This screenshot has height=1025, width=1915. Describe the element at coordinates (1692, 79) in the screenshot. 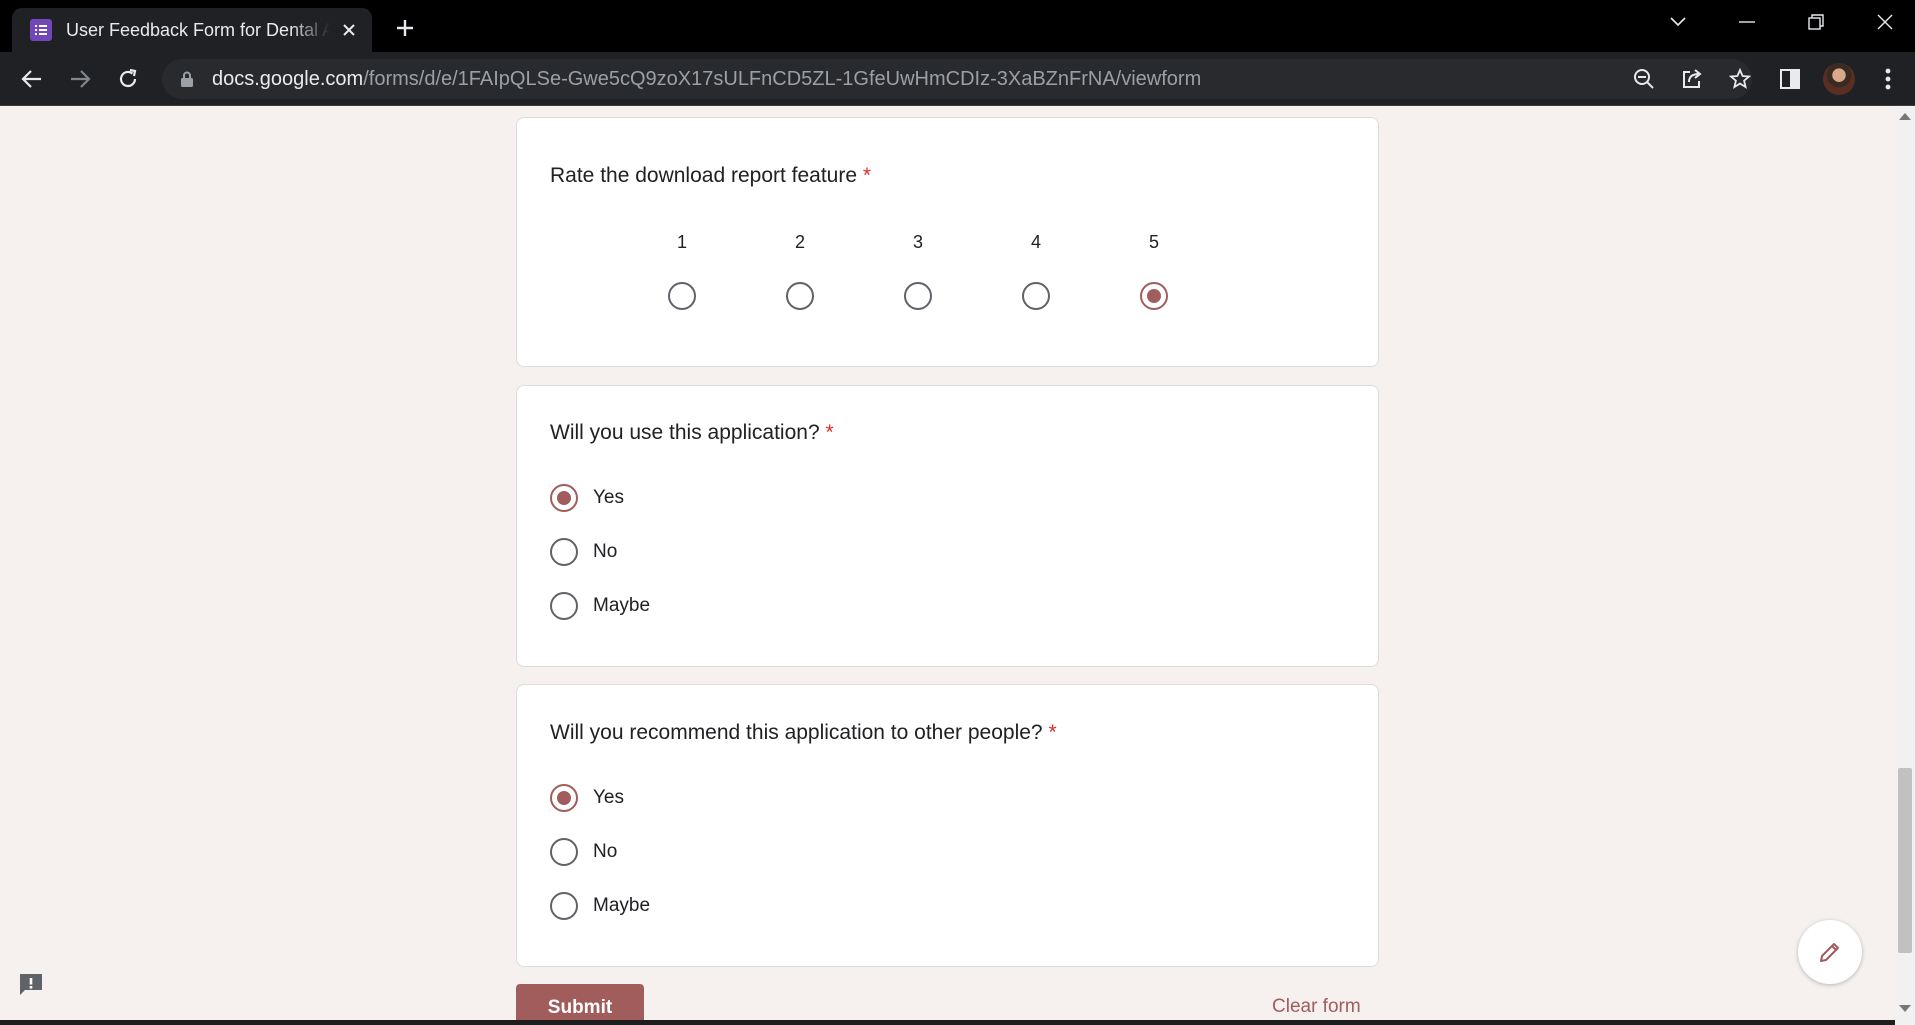

I see `share-icon` at that location.